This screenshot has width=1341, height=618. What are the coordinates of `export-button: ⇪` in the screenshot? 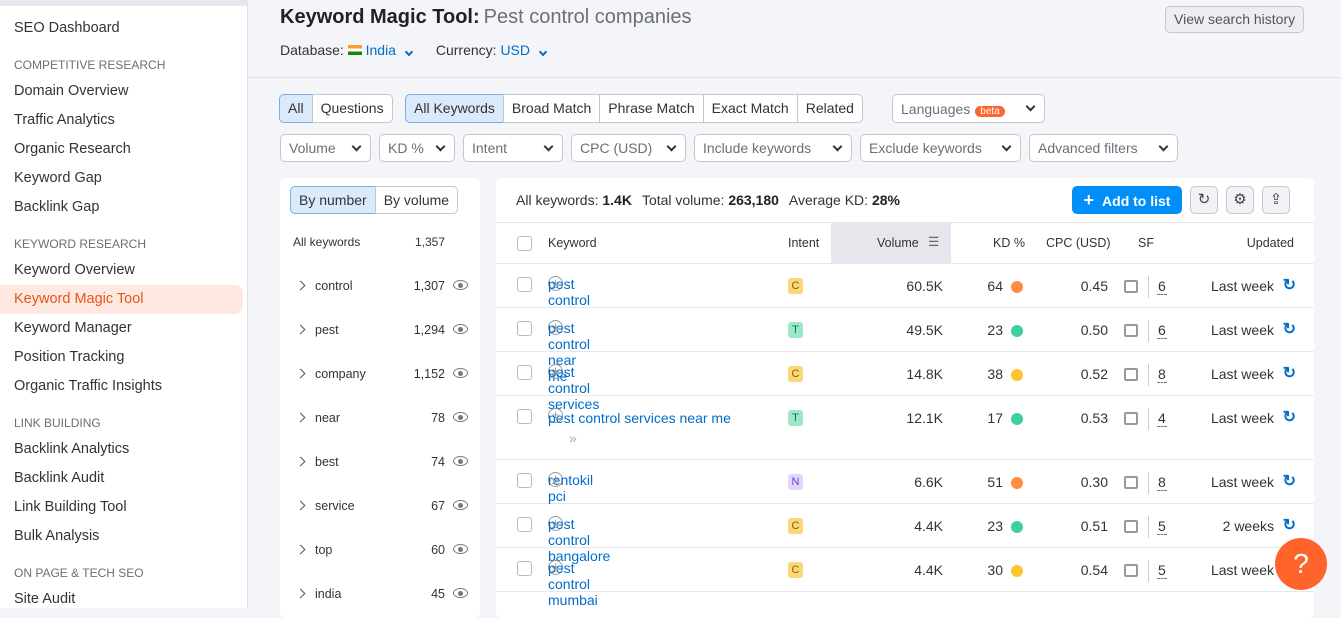 It's located at (1276, 200).